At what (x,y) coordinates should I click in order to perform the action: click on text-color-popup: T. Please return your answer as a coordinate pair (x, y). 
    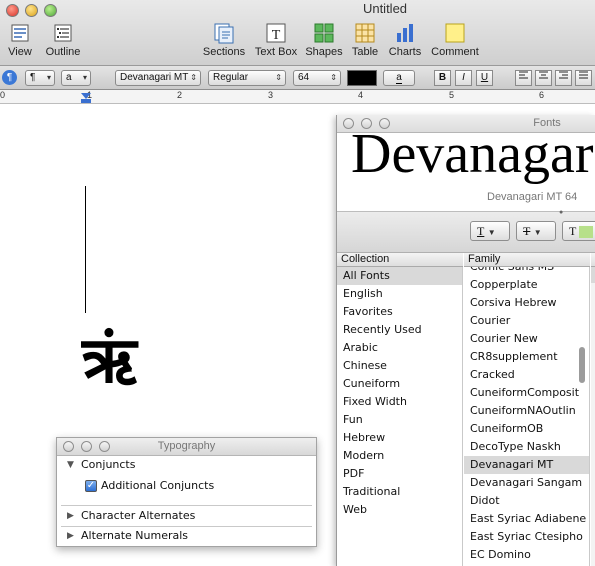
    Looking at the image, I should click on (578, 231).